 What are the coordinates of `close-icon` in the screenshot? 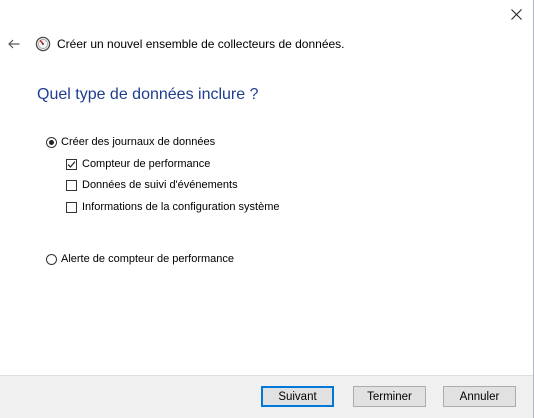 It's located at (516, 14).